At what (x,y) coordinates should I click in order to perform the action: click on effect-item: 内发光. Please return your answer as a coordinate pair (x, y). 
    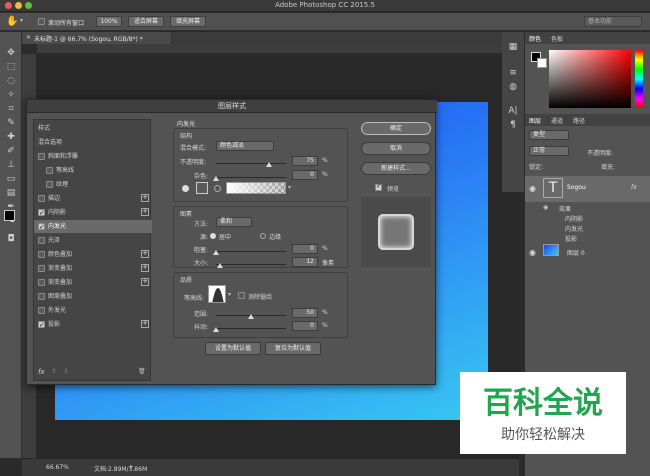
    Looking at the image, I should click on (574, 228).